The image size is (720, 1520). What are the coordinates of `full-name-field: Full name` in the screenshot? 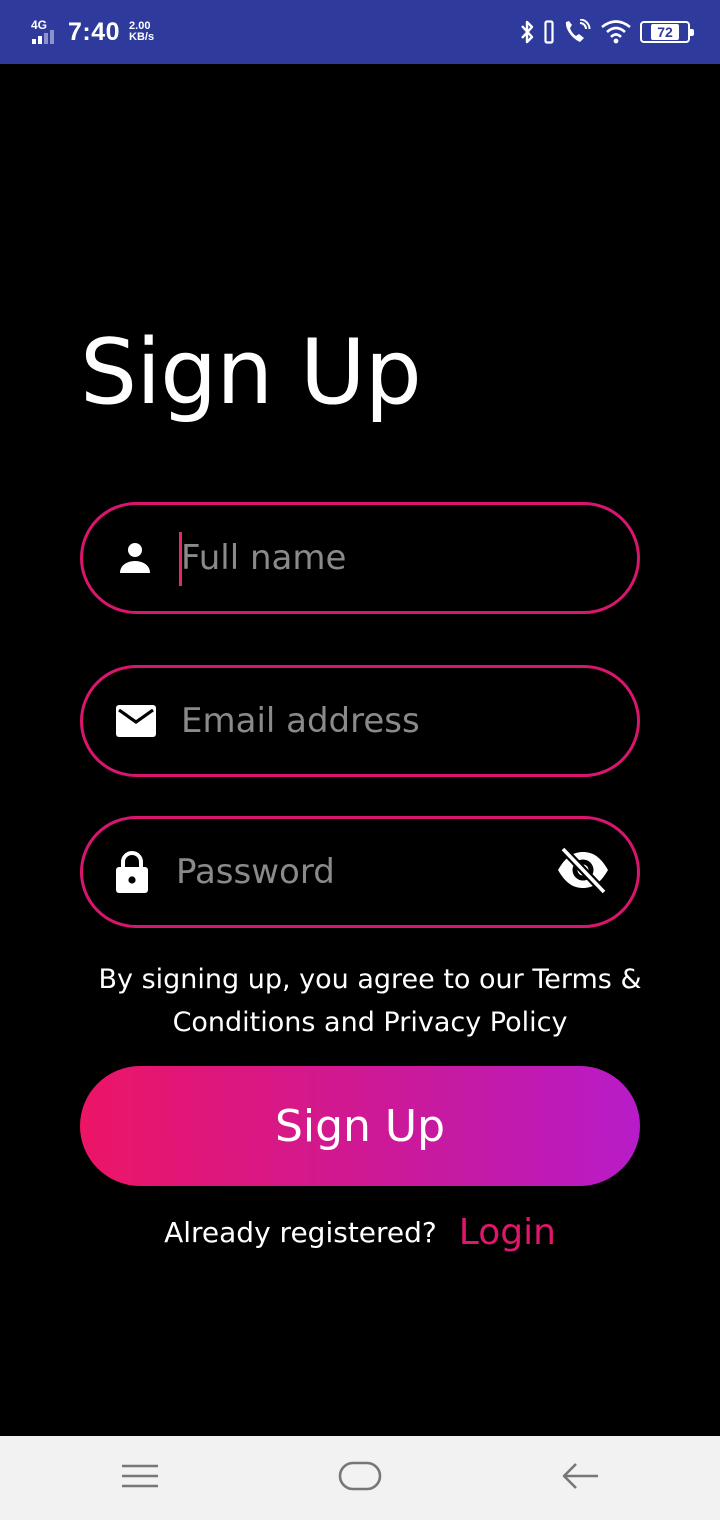 It's located at (360, 558).